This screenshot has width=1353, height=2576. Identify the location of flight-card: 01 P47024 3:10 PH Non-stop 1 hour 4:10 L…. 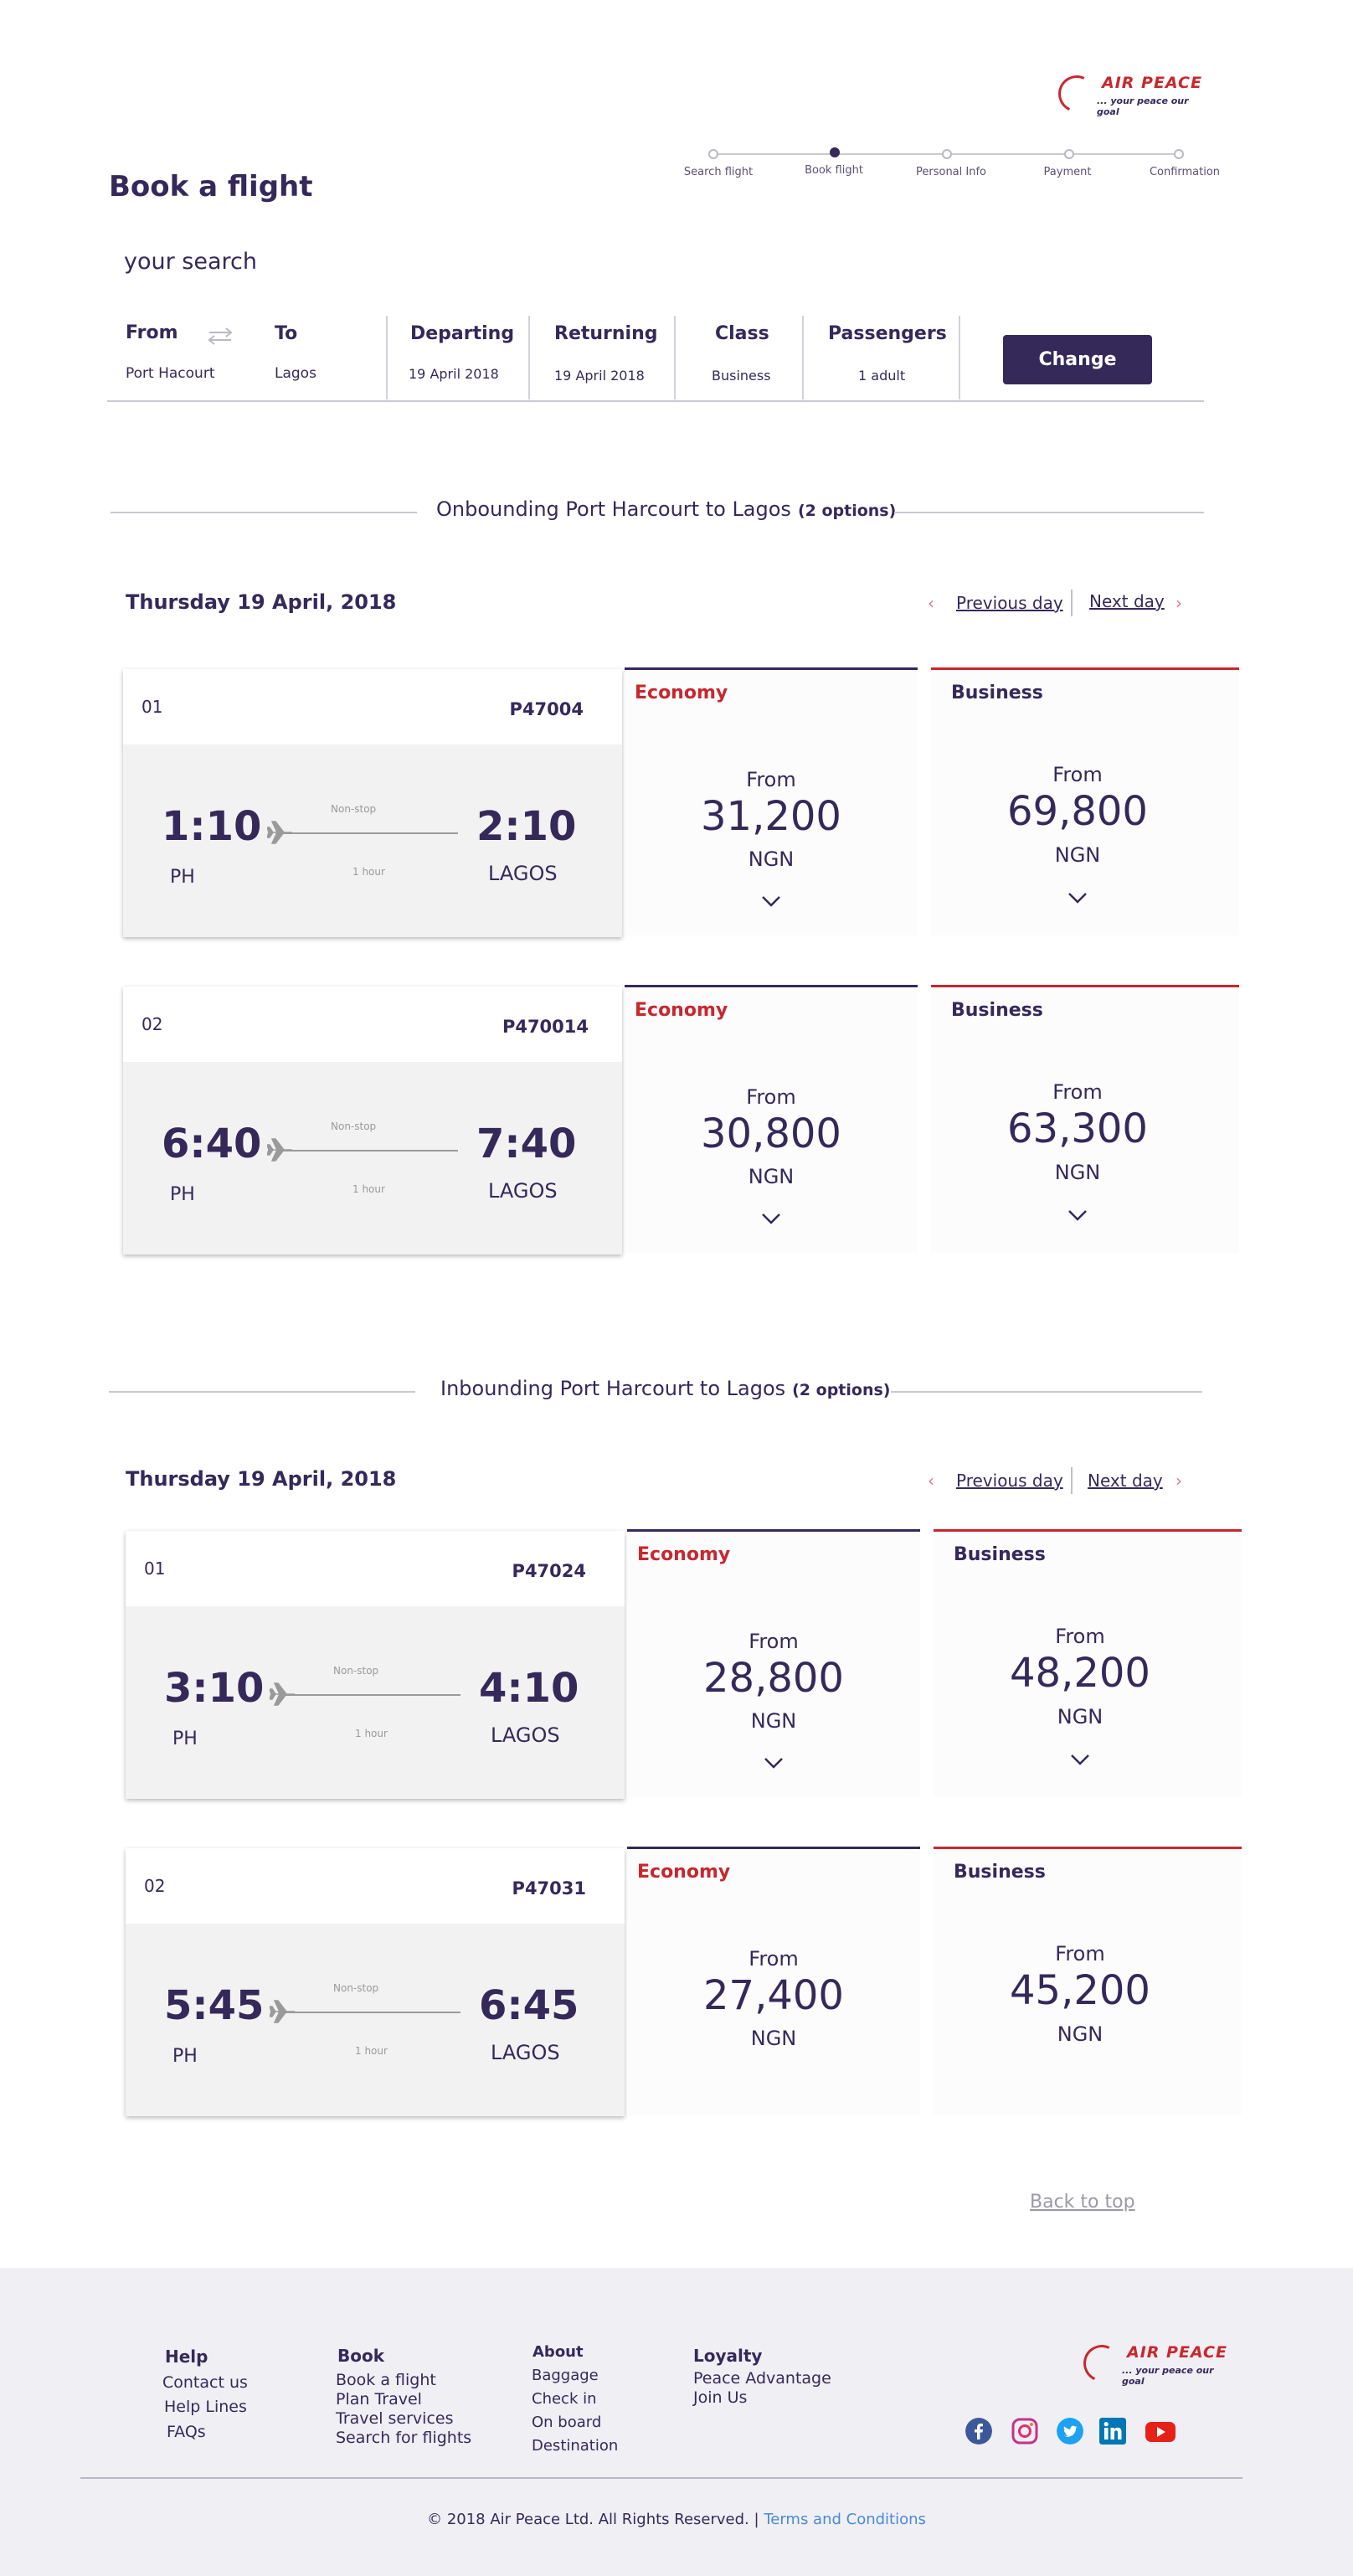
(375, 1665).